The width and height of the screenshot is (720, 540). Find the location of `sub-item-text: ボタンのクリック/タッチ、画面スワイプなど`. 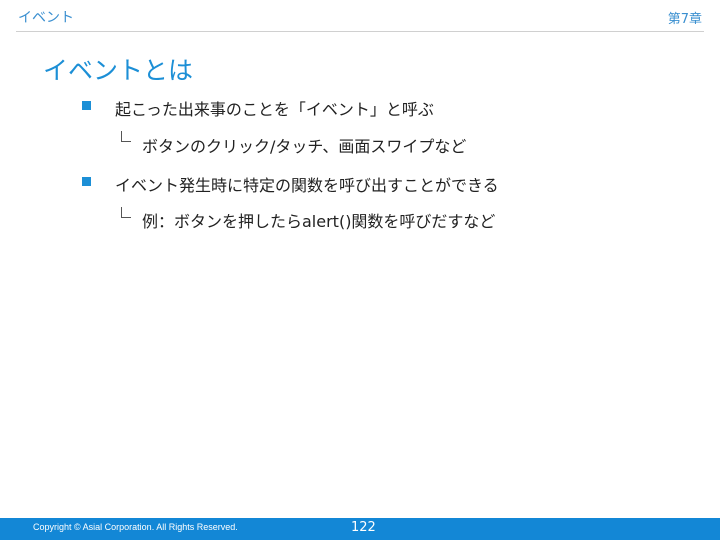

sub-item-text: ボタンのクリック/タッチ、画面スワイプなど is located at coordinates (304, 146).